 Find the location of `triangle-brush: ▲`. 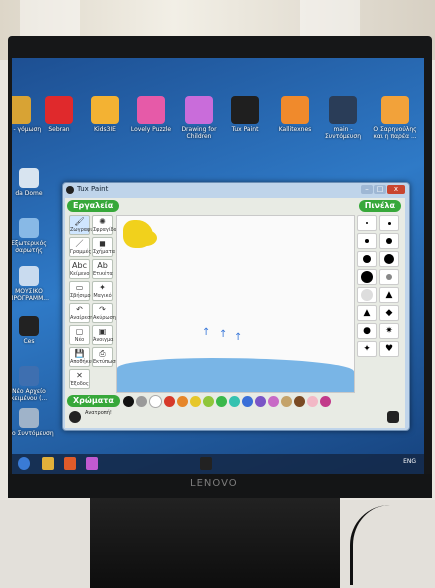

triangle-brush: ▲ is located at coordinates (367, 313).